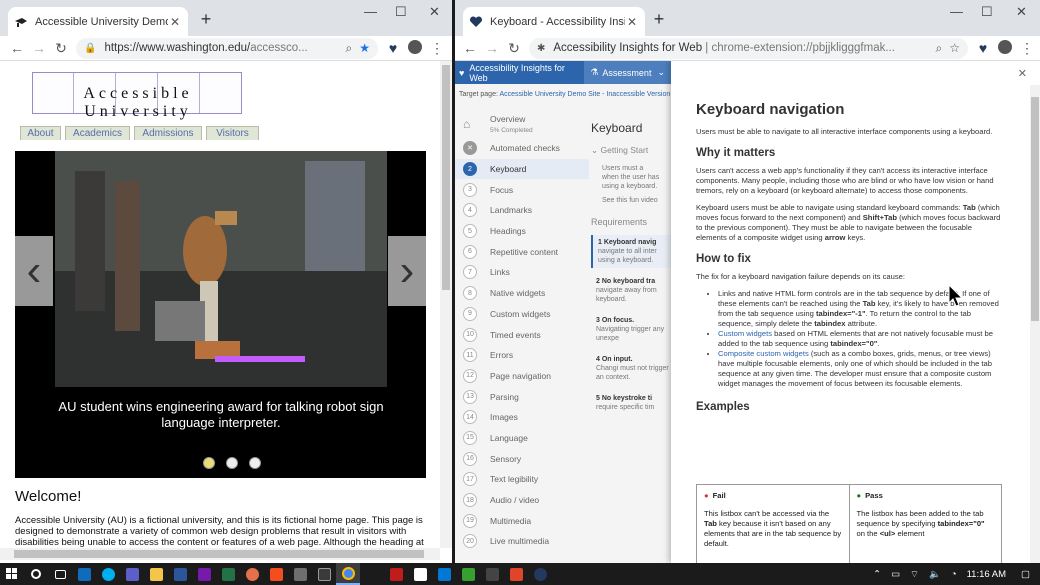 The image size is (1040, 585). What do you see at coordinates (554, 21) in the screenshot?
I see `tab-keyboard: Keyboard - Accessibility Insights ✕` at bounding box center [554, 21].